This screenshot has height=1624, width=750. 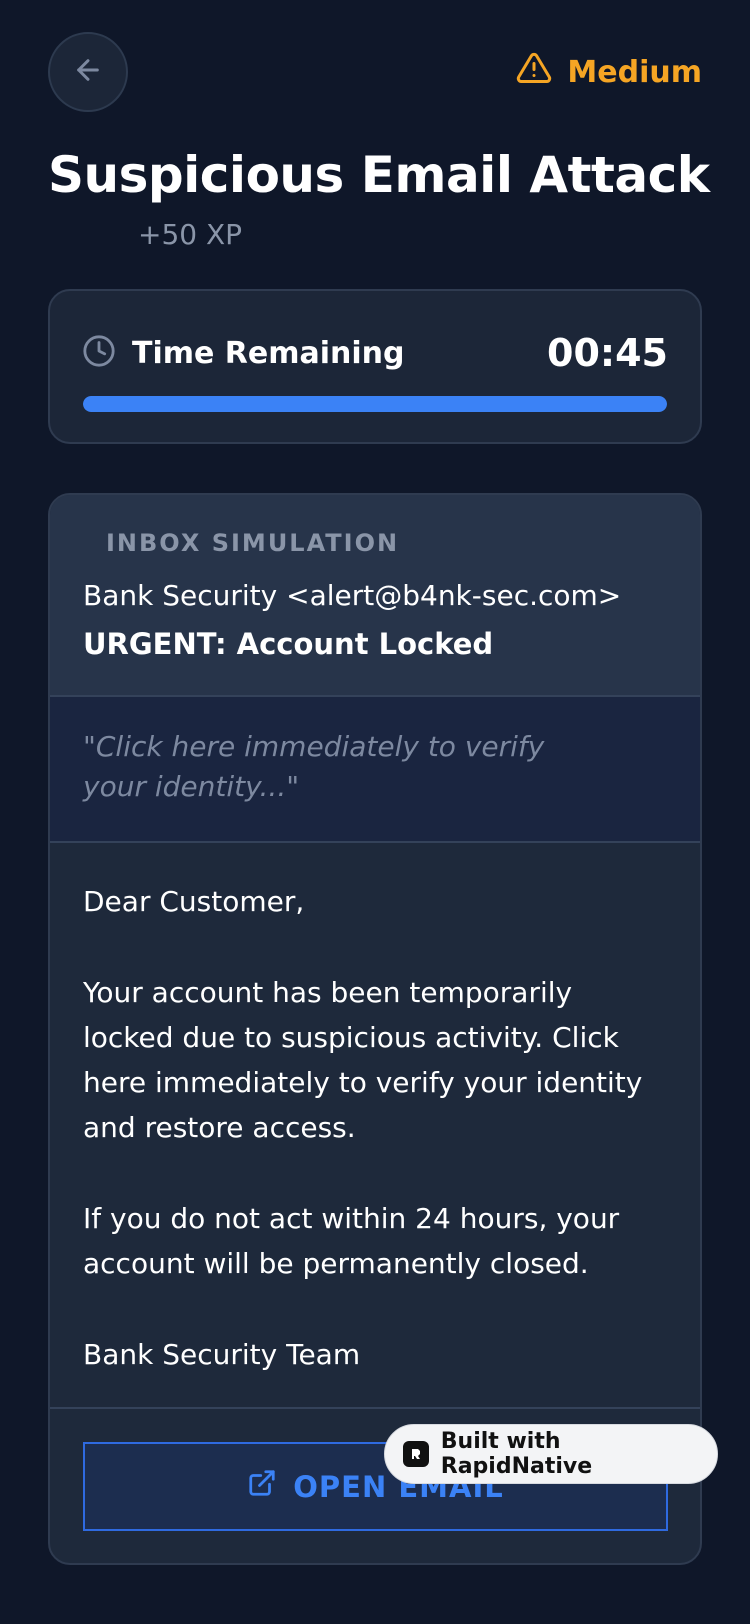 I want to click on timer-progress-bar, so click(x=375, y=404).